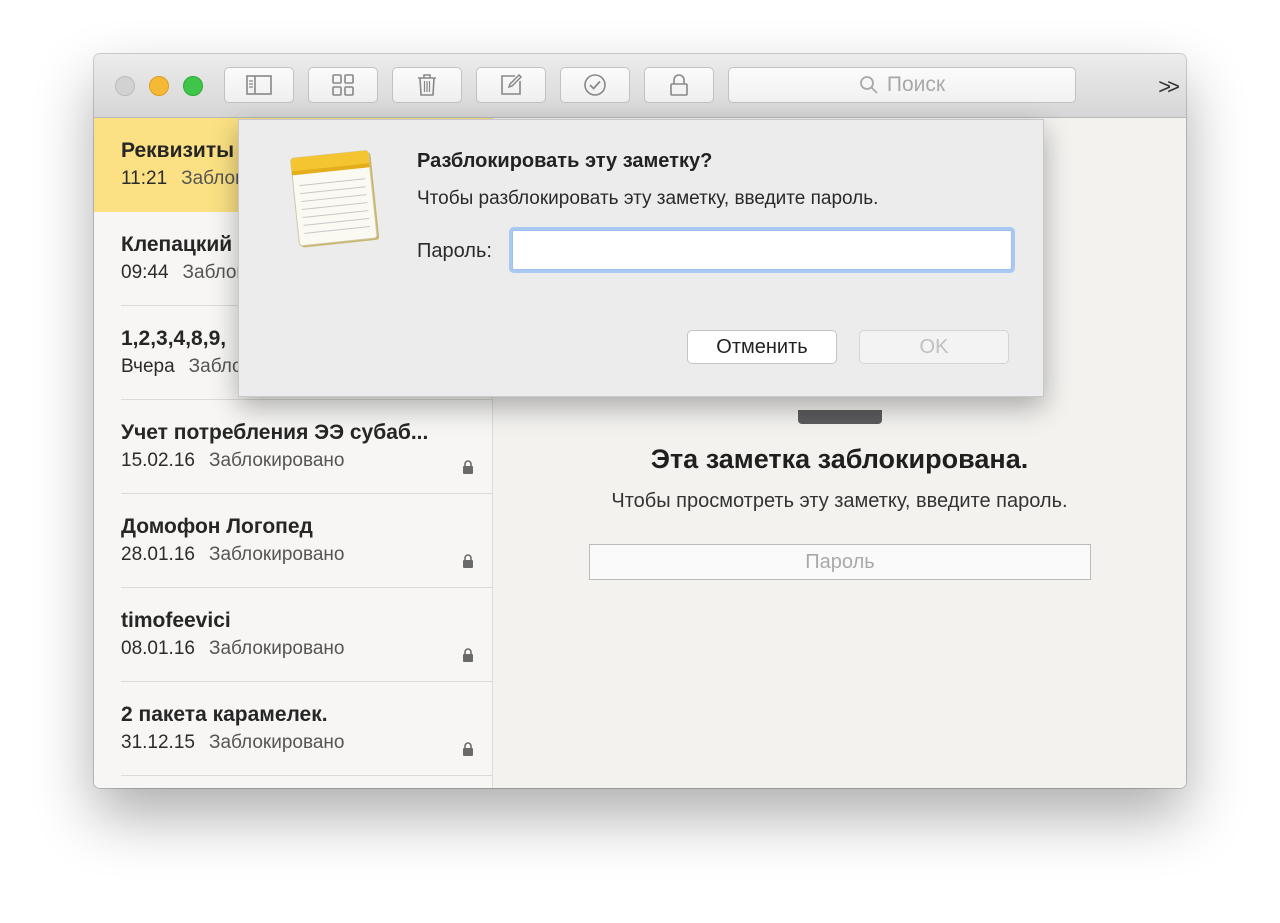 This screenshot has width=1280, height=923. Describe the element at coordinates (193, 86) in the screenshot. I see `zoom-window-button` at that location.